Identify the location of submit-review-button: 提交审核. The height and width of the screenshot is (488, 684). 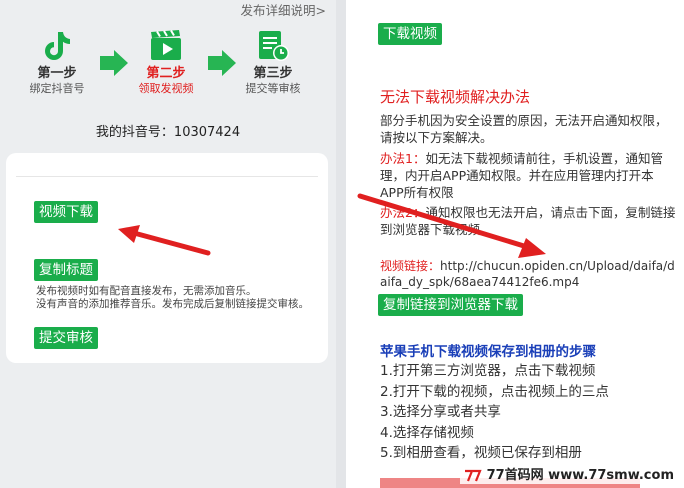
(66, 338).